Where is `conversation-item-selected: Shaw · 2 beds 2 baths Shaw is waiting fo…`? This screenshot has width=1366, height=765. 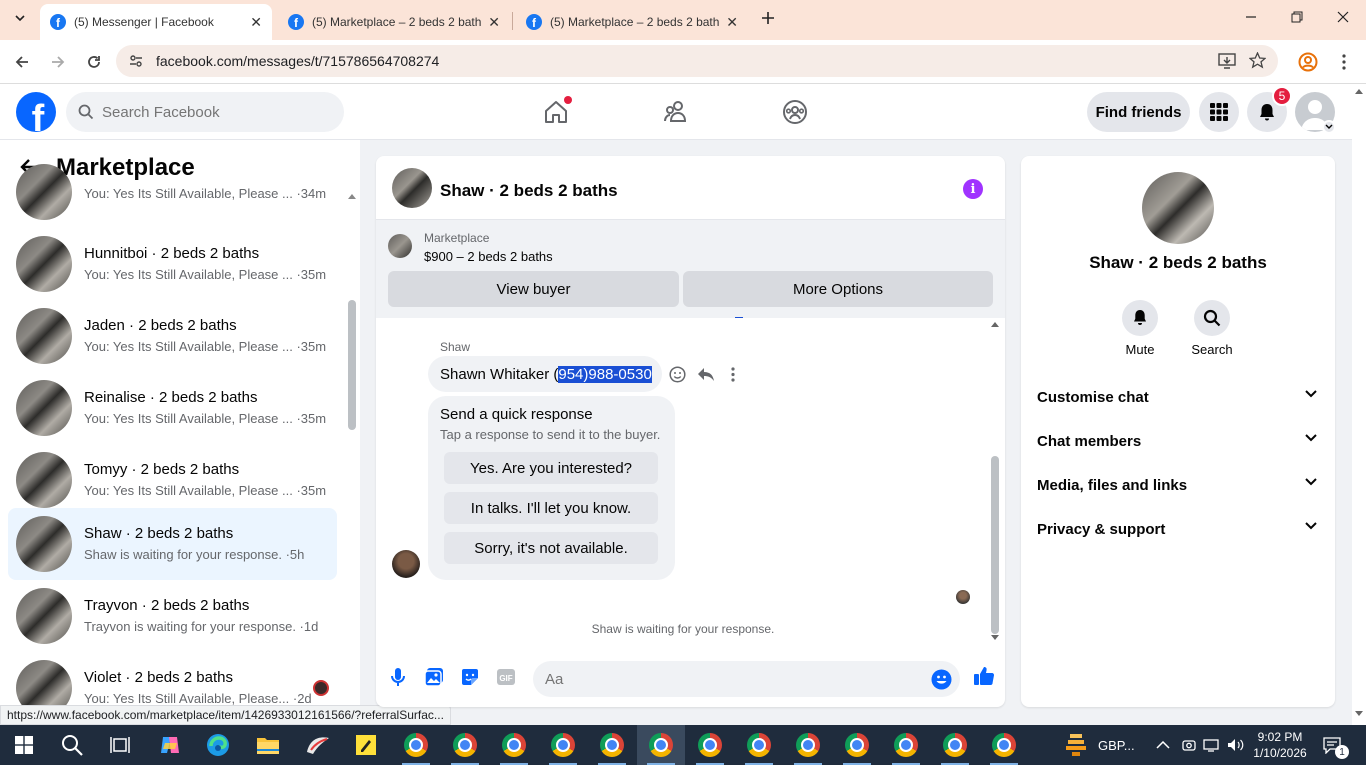
conversation-item-selected: Shaw · 2 beds 2 baths Shaw is waiting fo… is located at coordinates (172, 544).